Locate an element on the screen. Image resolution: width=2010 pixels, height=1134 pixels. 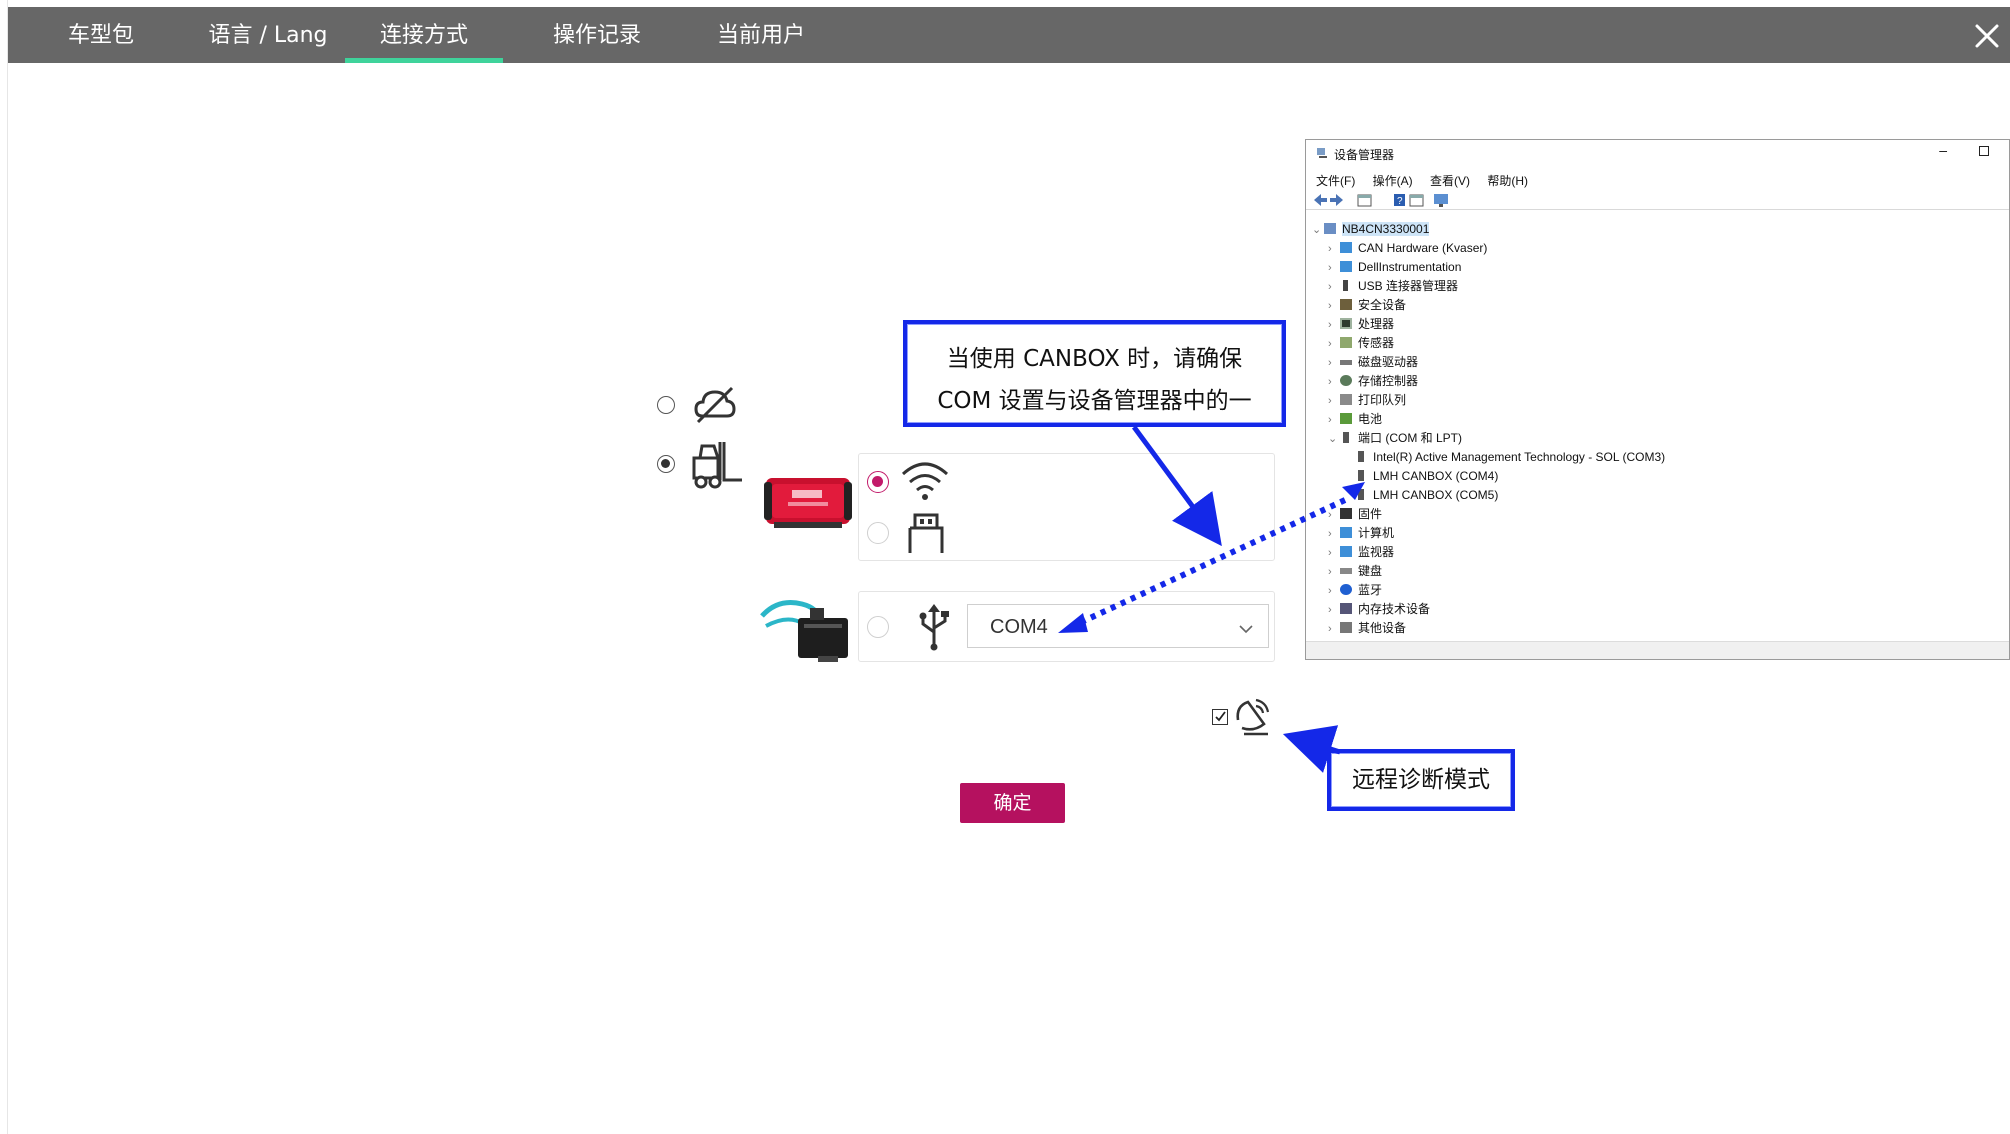
offline-icon is located at coordinates (715, 405).